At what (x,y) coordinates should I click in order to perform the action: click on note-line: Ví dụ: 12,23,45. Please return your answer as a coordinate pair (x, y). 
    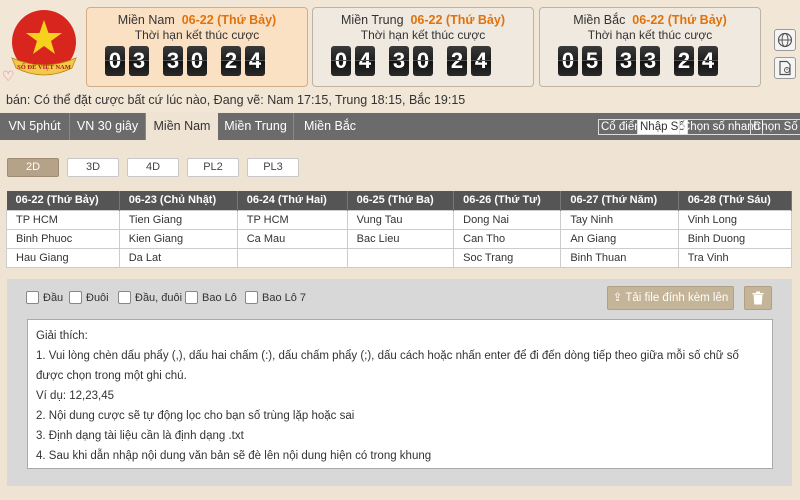
    Looking at the image, I should click on (75, 396).